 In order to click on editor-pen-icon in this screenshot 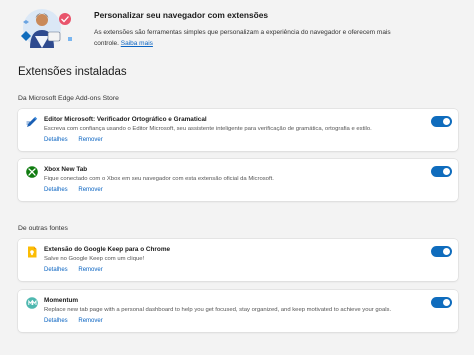, I will do `click(32, 121)`.